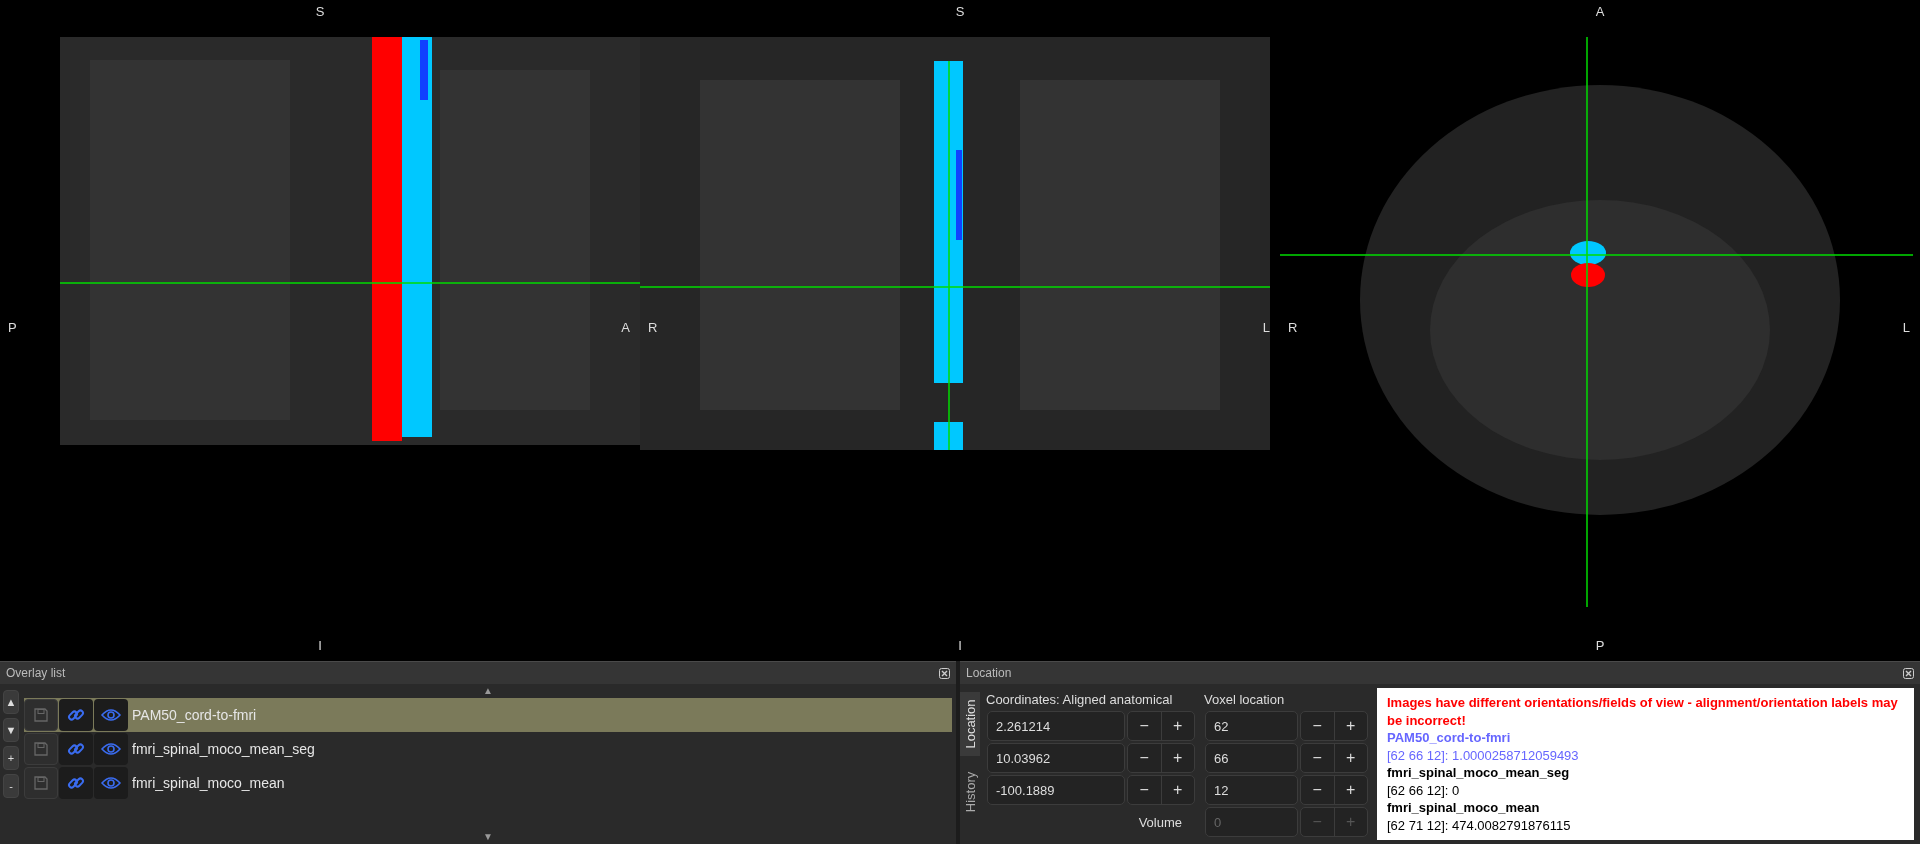 The width and height of the screenshot is (1920, 844). Describe the element at coordinates (1483, 755) in the screenshot. I see `voxel-value: [62 66 12]: 1.0000258712059493` at that location.